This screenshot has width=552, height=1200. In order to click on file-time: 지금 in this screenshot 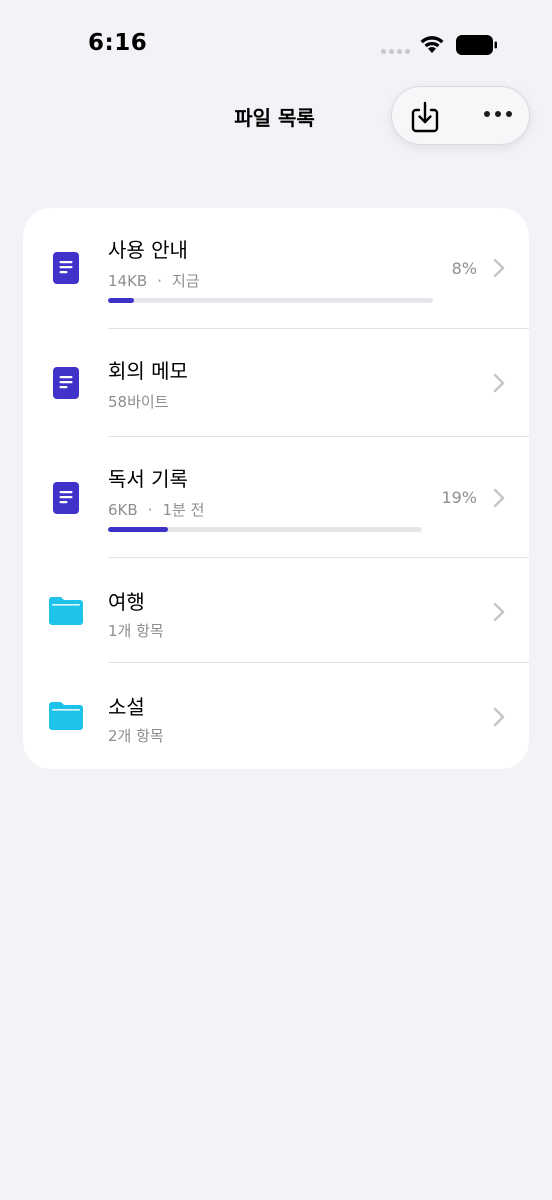, I will do `click(186, 281)`.